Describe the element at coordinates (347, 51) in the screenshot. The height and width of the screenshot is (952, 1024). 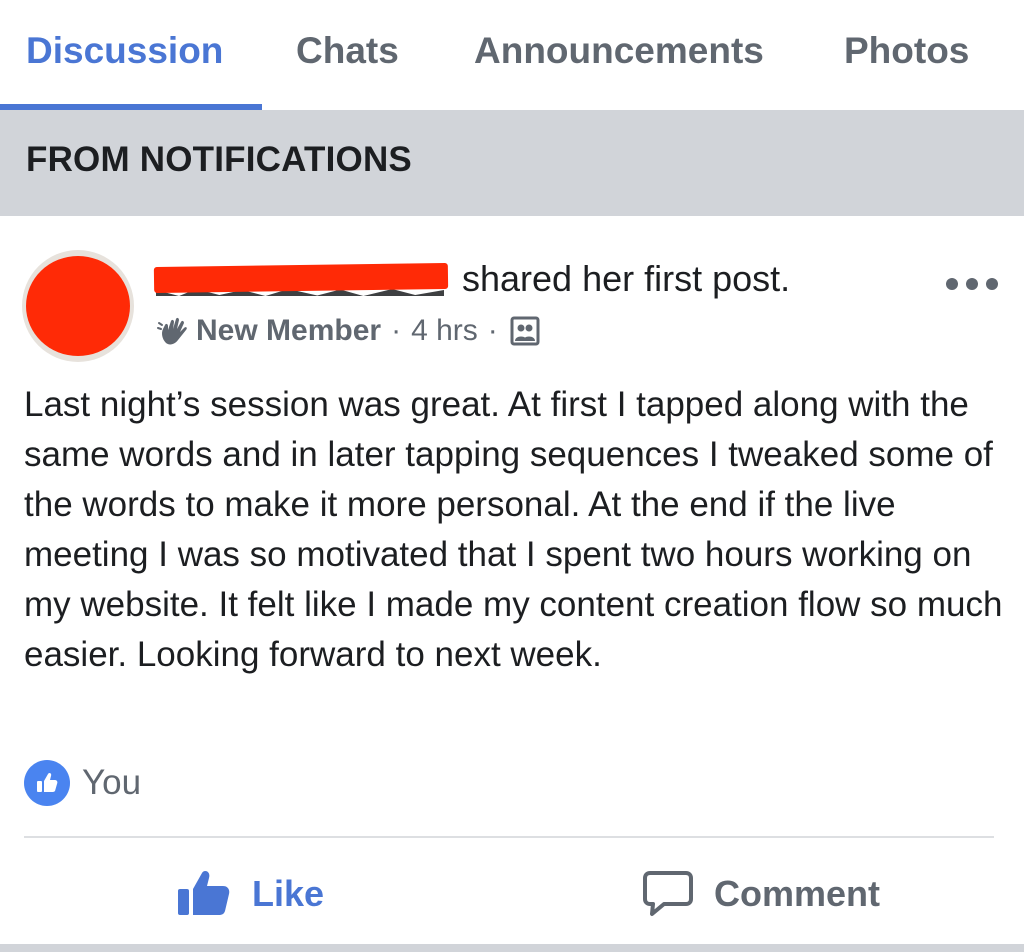
I see `tab-chats: Chats` at that location.